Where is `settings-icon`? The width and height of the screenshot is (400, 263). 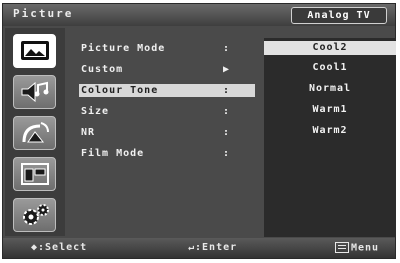
settings-icon is located at coordinates (36, 214).